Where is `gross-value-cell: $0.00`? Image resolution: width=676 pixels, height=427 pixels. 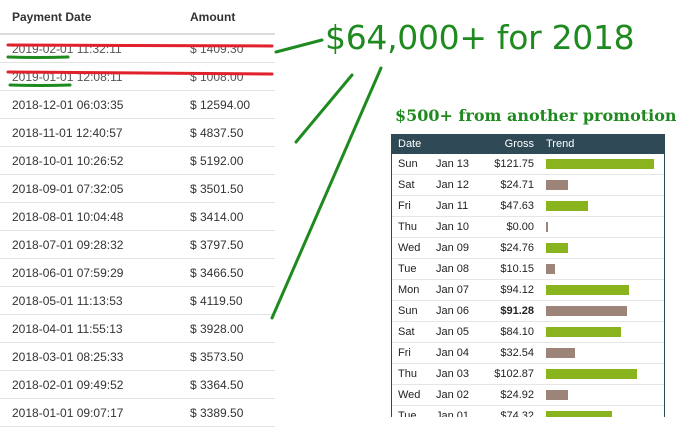
gross-value-cell: $0.00 is located at coordinates (514, 227).